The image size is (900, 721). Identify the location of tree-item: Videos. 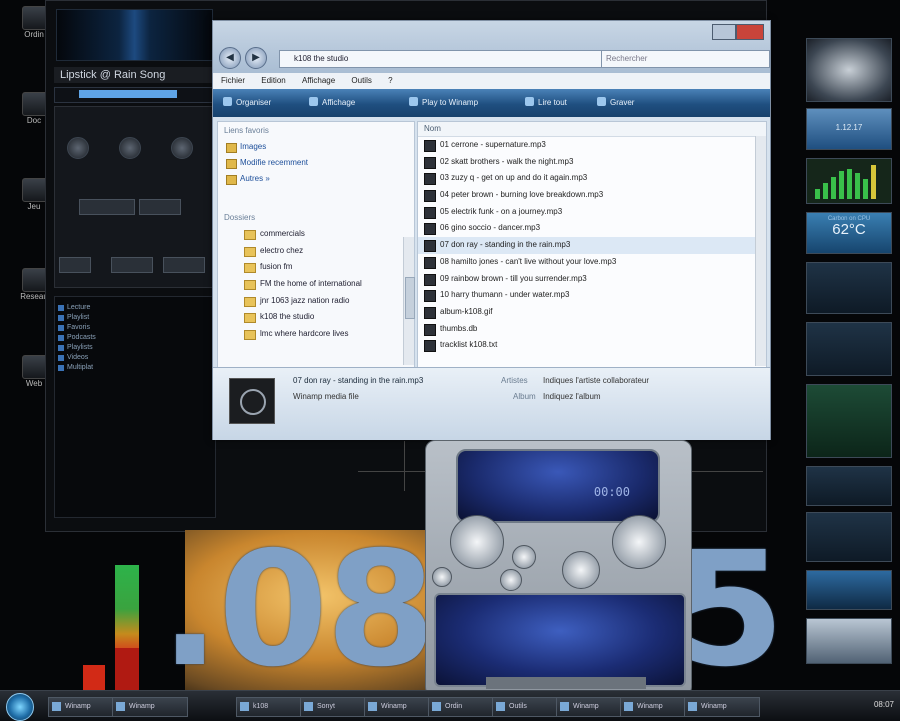
(135, 358).